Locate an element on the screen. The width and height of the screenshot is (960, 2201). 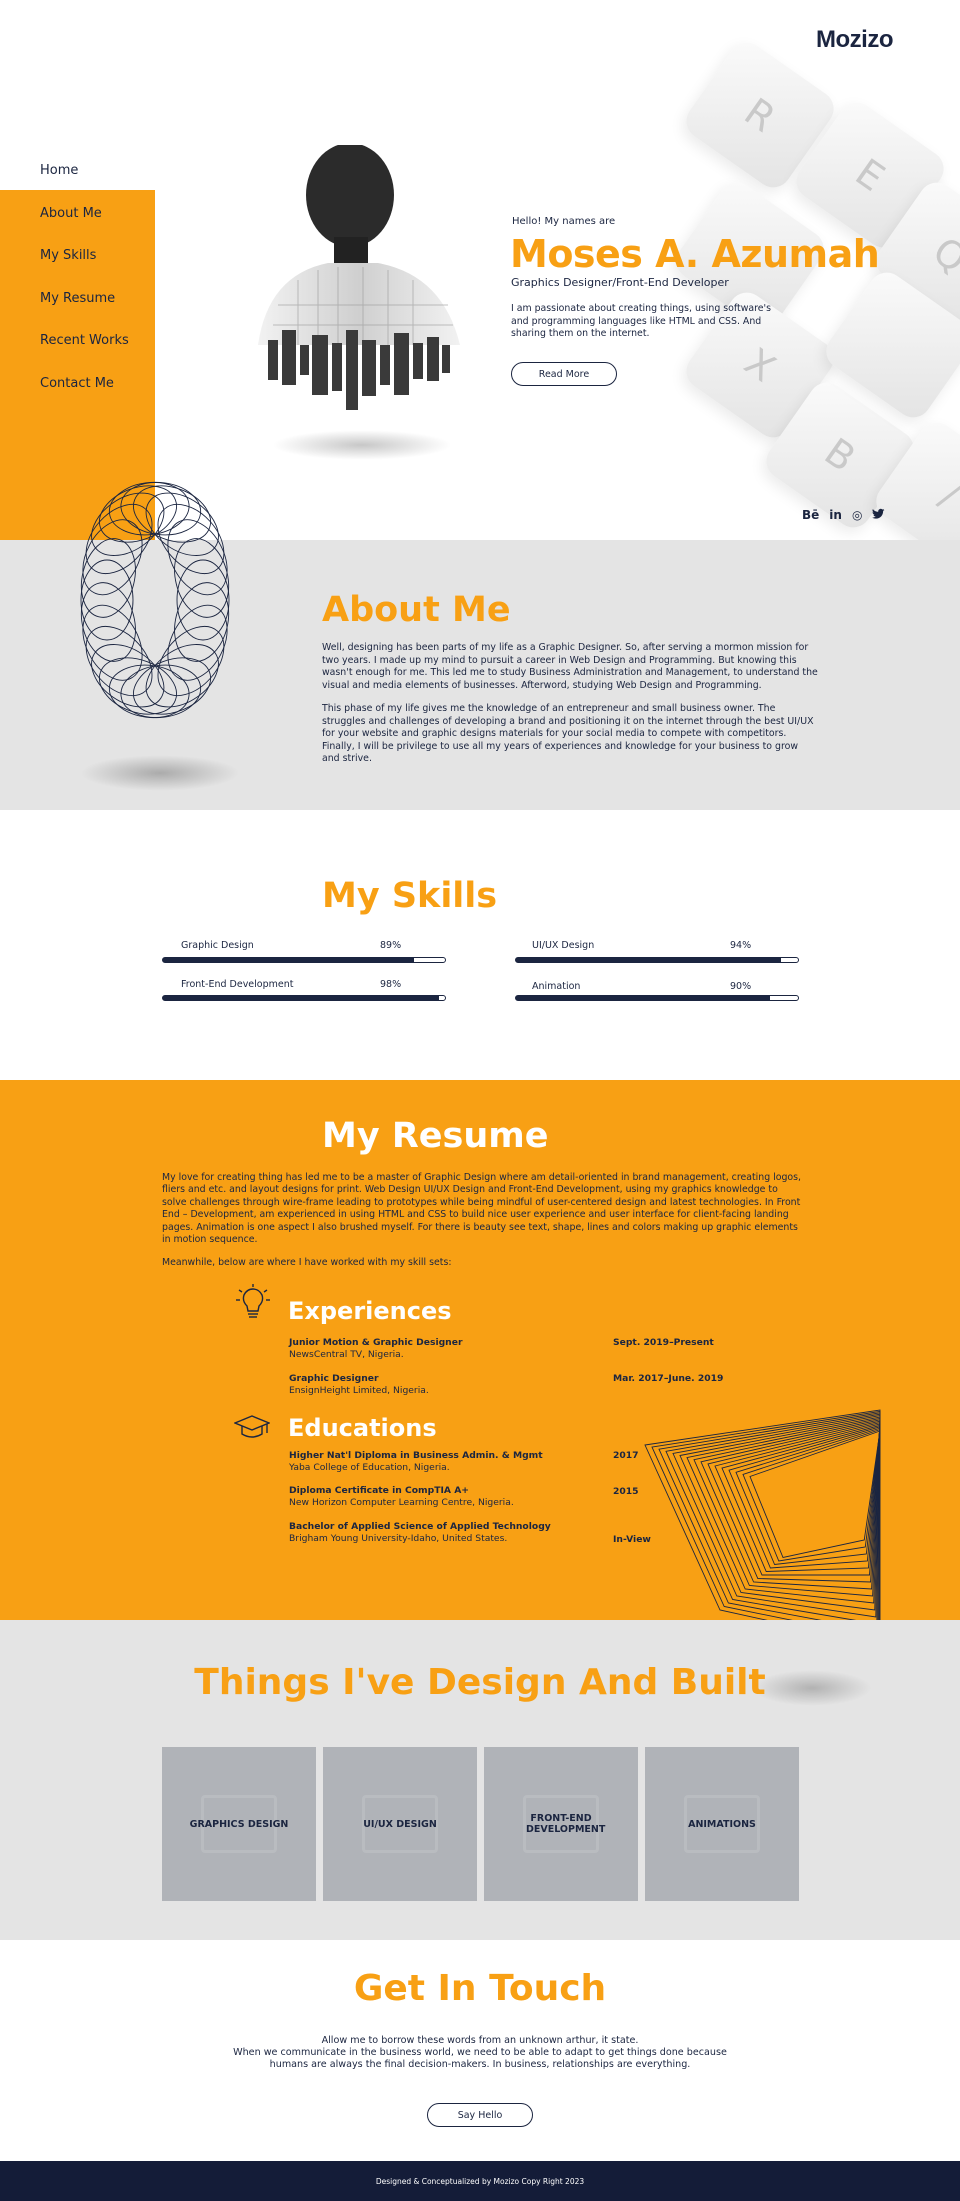
experience-org: EnsignHeight Limited, Nigeria. is located at coordinates (359, 1390).